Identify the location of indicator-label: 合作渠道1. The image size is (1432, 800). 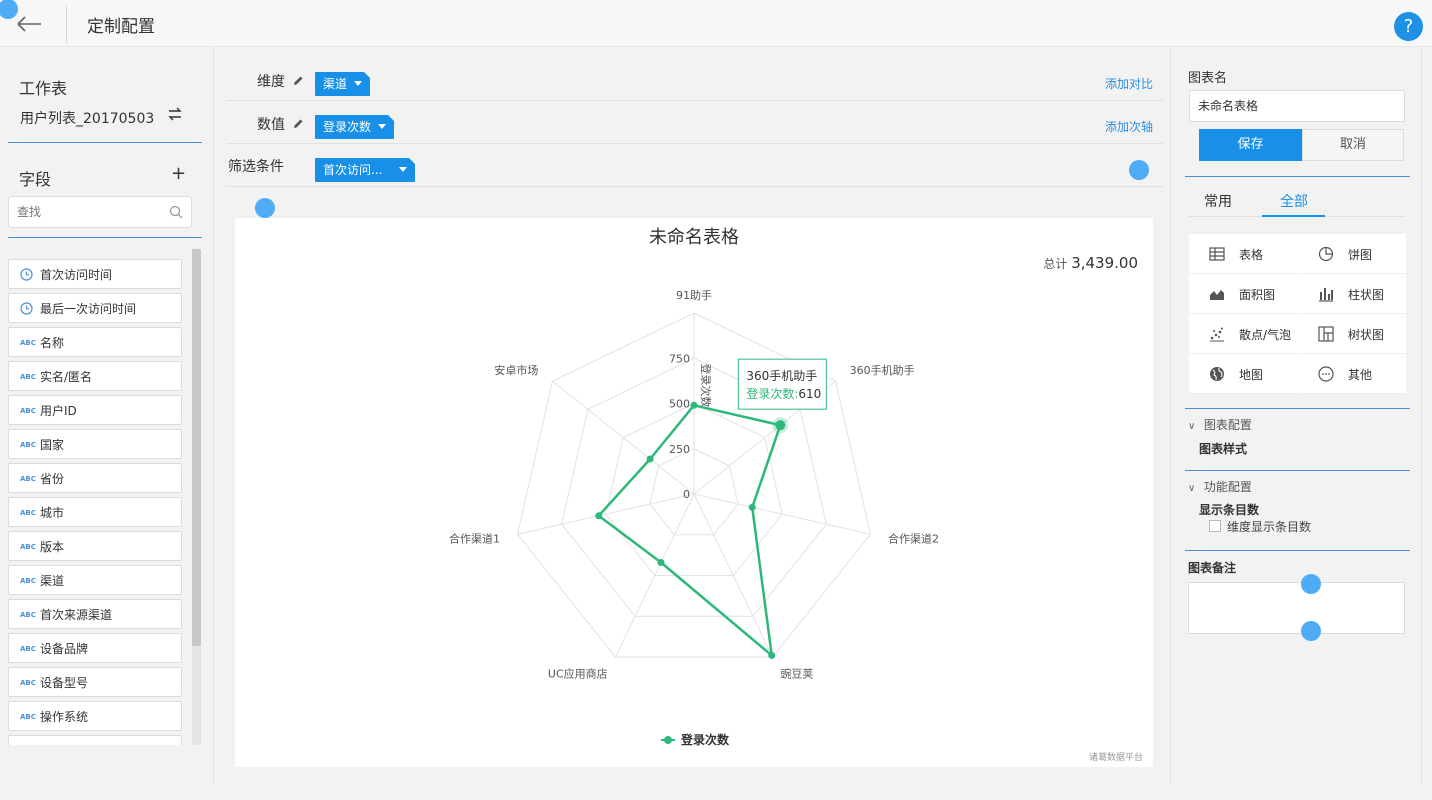
(474, 538).